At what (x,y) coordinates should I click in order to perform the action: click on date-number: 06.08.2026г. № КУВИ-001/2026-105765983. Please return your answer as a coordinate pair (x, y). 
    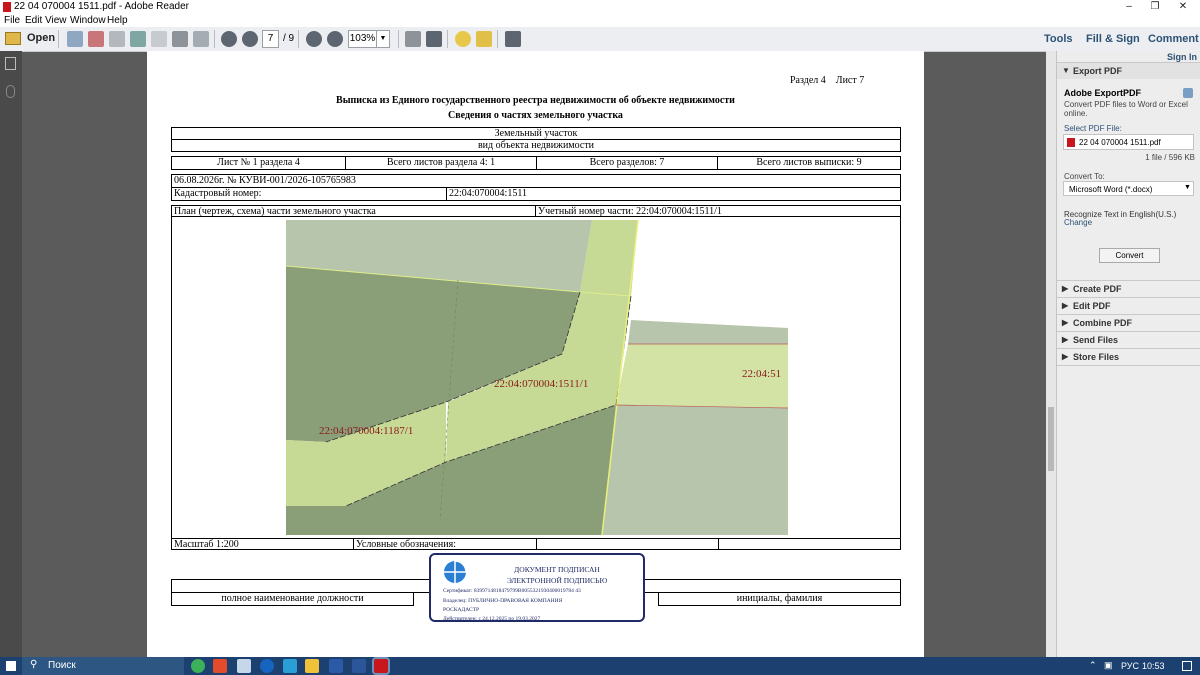
    Looking at the image, I should click on (536, 181).